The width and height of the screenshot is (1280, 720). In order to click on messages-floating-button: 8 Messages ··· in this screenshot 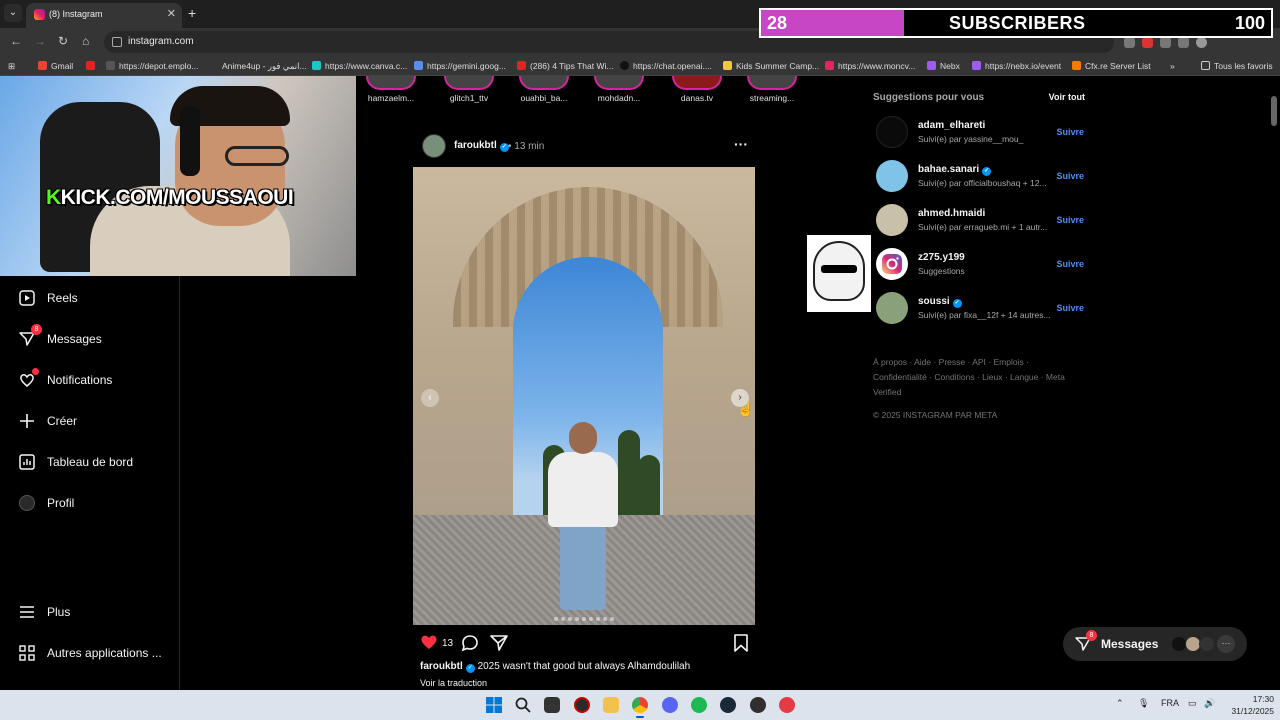, I will do `click(1155, 644)`.